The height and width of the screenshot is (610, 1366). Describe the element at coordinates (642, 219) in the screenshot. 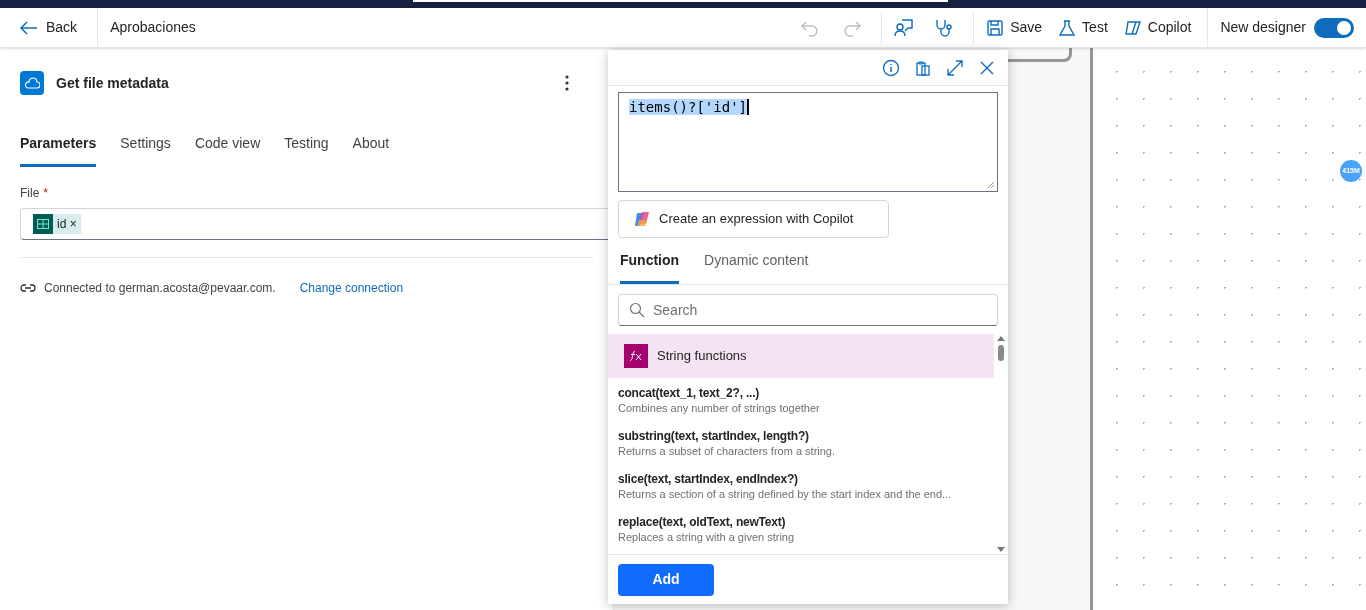

I see `copilot-logo-icon` at that location.